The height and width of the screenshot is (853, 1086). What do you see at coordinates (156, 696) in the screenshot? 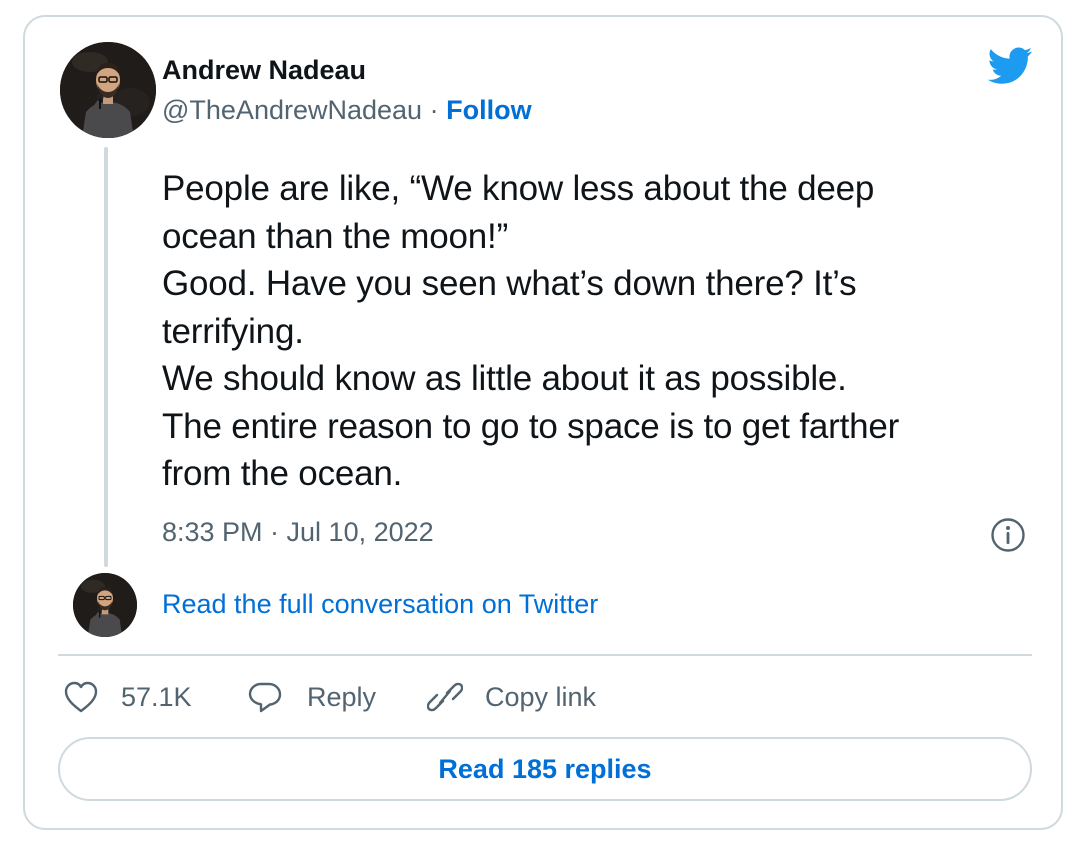
I see `like-count: 57.1K` at bounding box center [156, 696].